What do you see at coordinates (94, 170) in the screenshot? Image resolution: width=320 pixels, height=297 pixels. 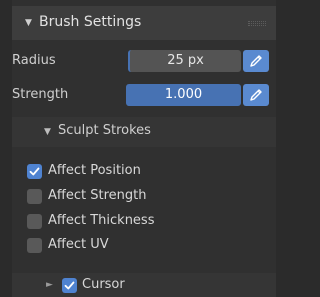 I see `affect-position-label: Affect Position` at bounding box center [94, 170].